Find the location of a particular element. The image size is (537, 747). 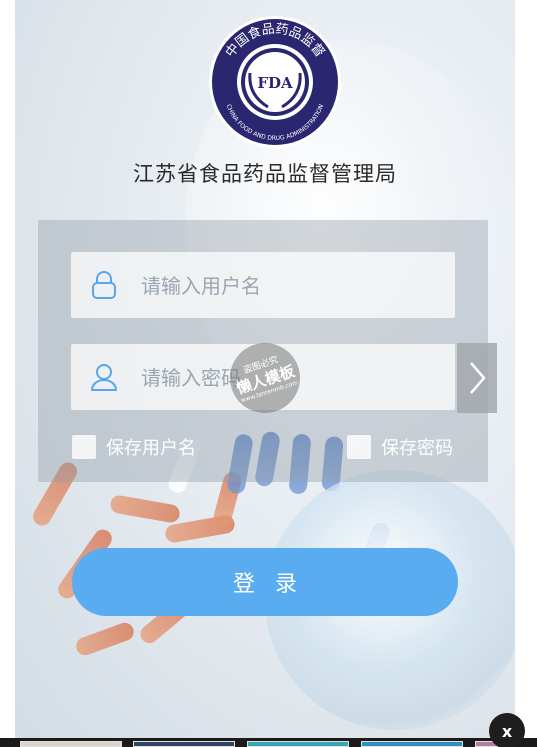

username-field is located at coordinates (263, 286).